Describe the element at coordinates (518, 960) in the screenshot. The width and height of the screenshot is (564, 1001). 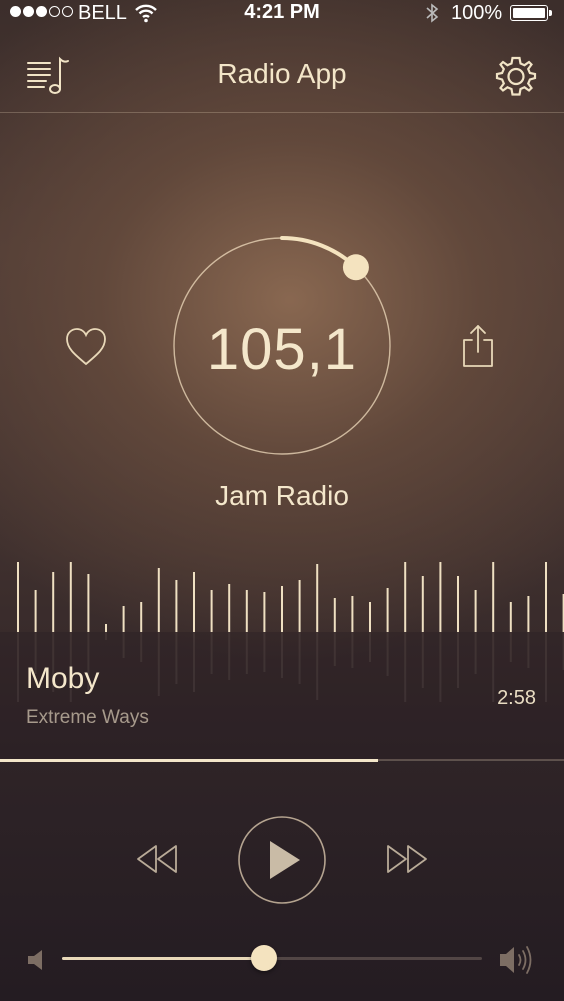
I see `volume-high-icon` at that location.